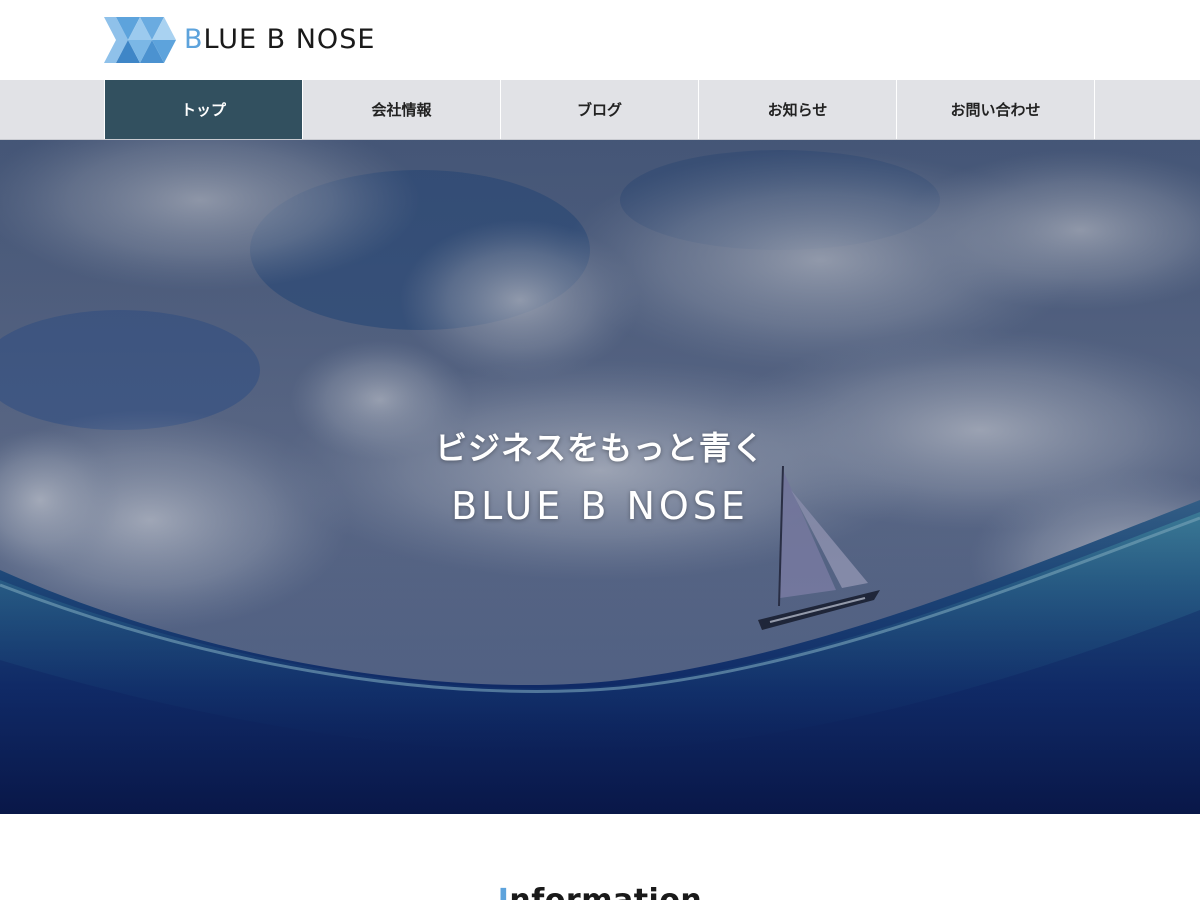  What do you see at coordinates (600, 506) in the screenshot?
I see `hero-brand: BLUE B NOSE` at bounding box center [600, 506].